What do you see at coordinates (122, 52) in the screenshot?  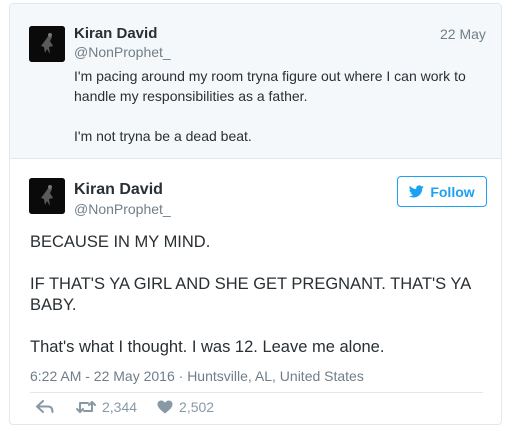 I see `parent-author-handle: @NonProphet_` at bounding box center [122, 52].